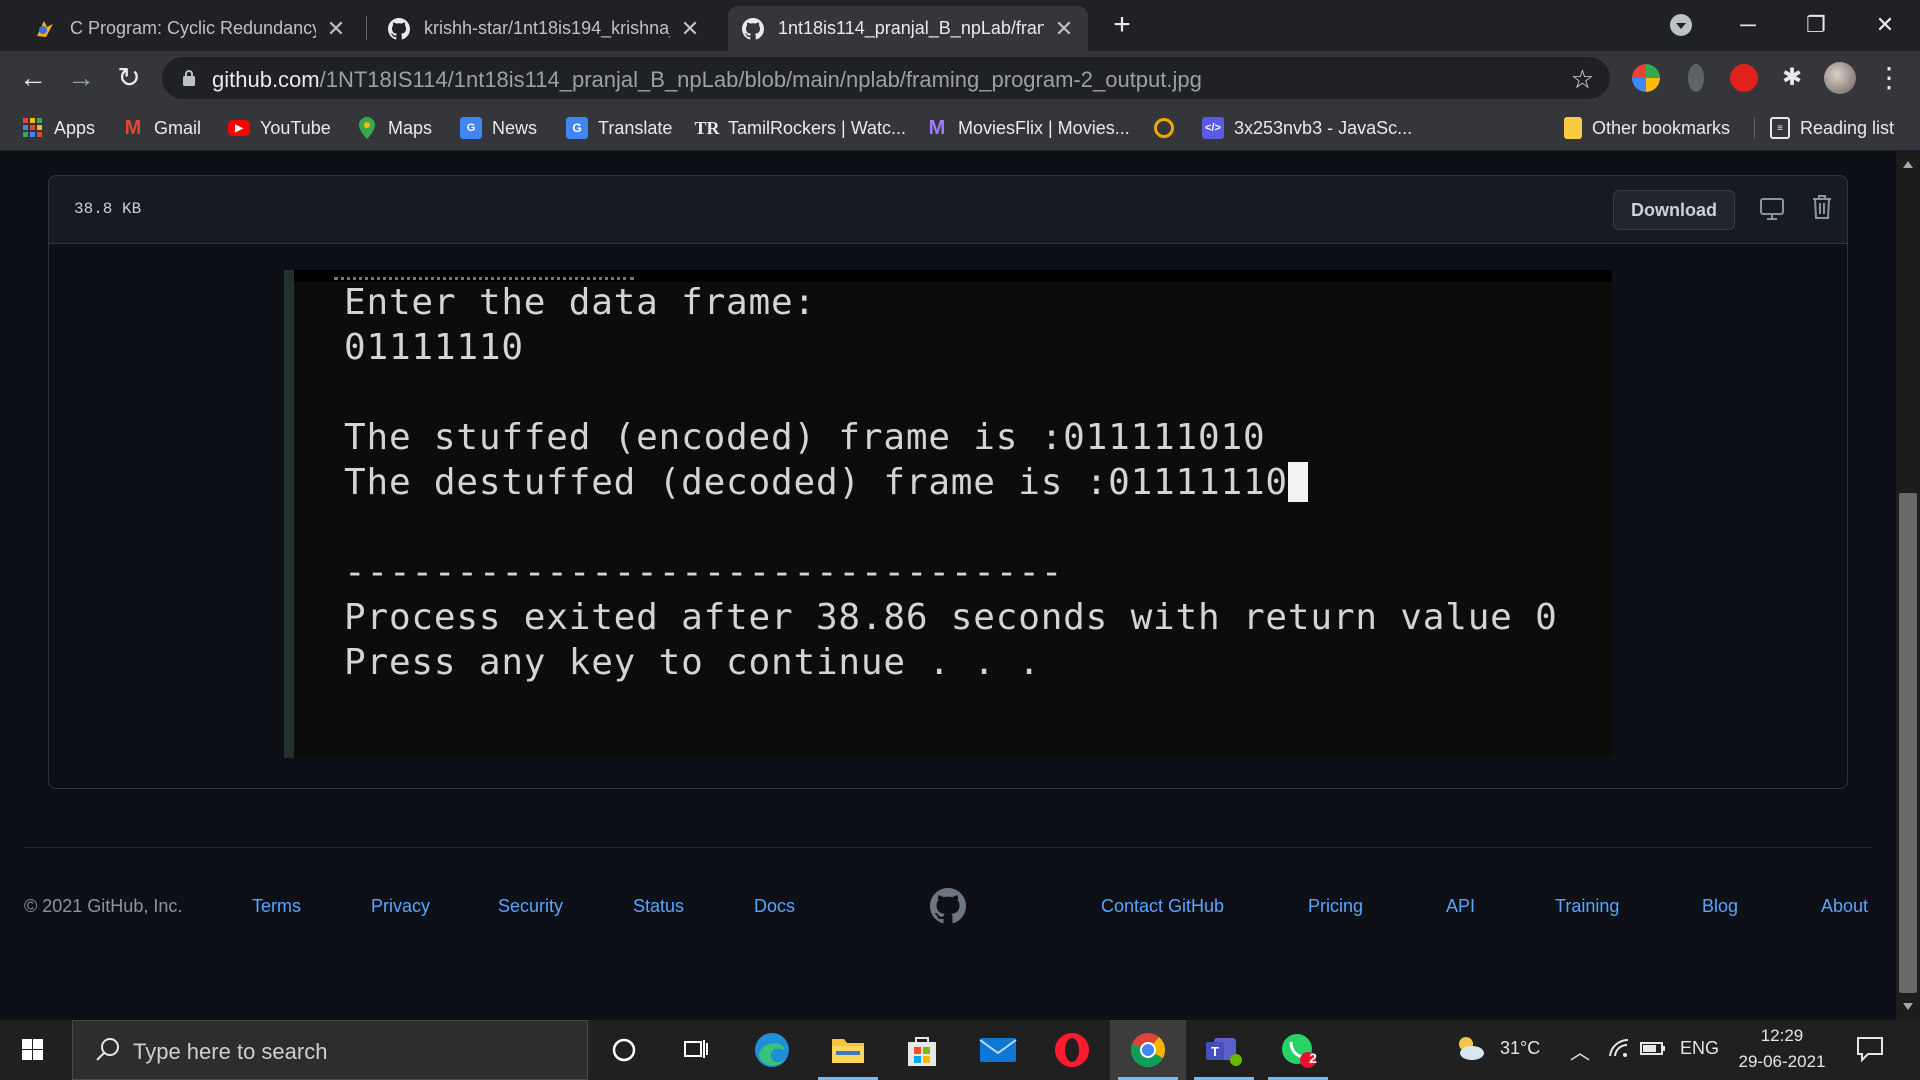 This screenshot has height=1080, width=1920. Describe the element at coordinates (948, 210) in the screenshot. I see `file-header: 38.8 KB Download` at that location.